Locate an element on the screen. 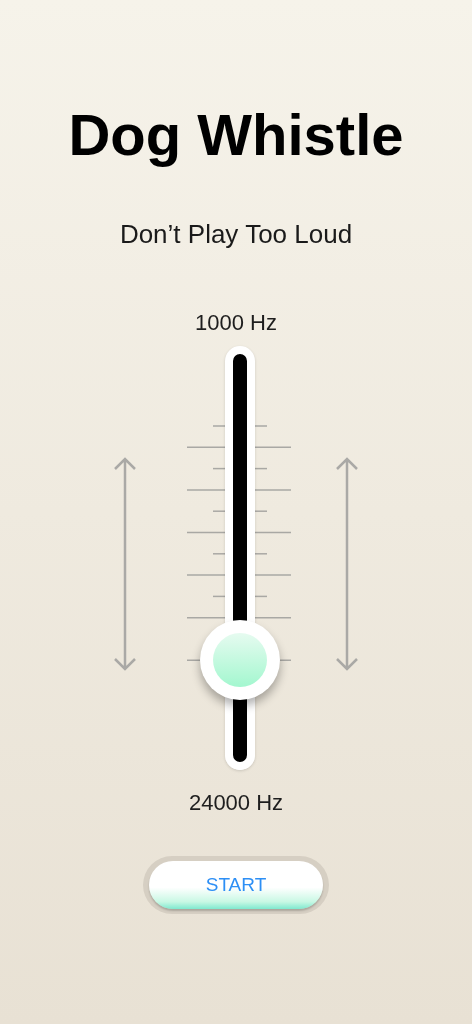  max-frequency-label: 1000 Hz is located at coordinates (236, 323).